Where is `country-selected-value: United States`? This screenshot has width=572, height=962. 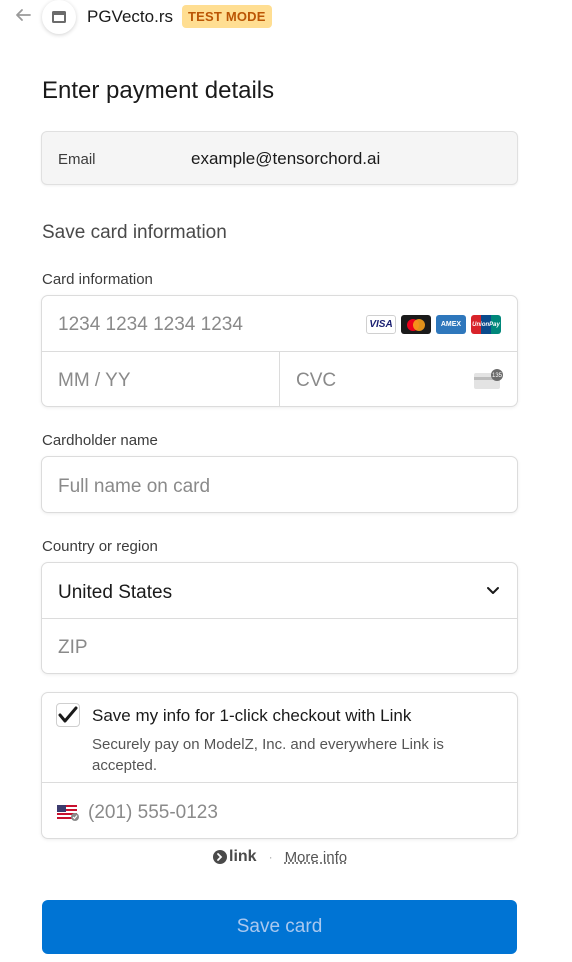
country-selected-value: United States is located at coordinates (115, 592).